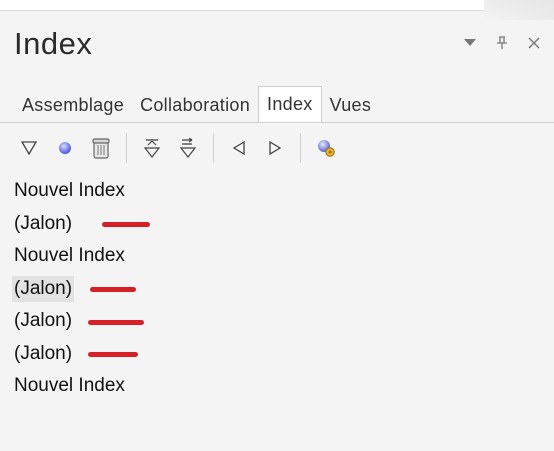  I want to click on delete-icon, so click(101, 148).